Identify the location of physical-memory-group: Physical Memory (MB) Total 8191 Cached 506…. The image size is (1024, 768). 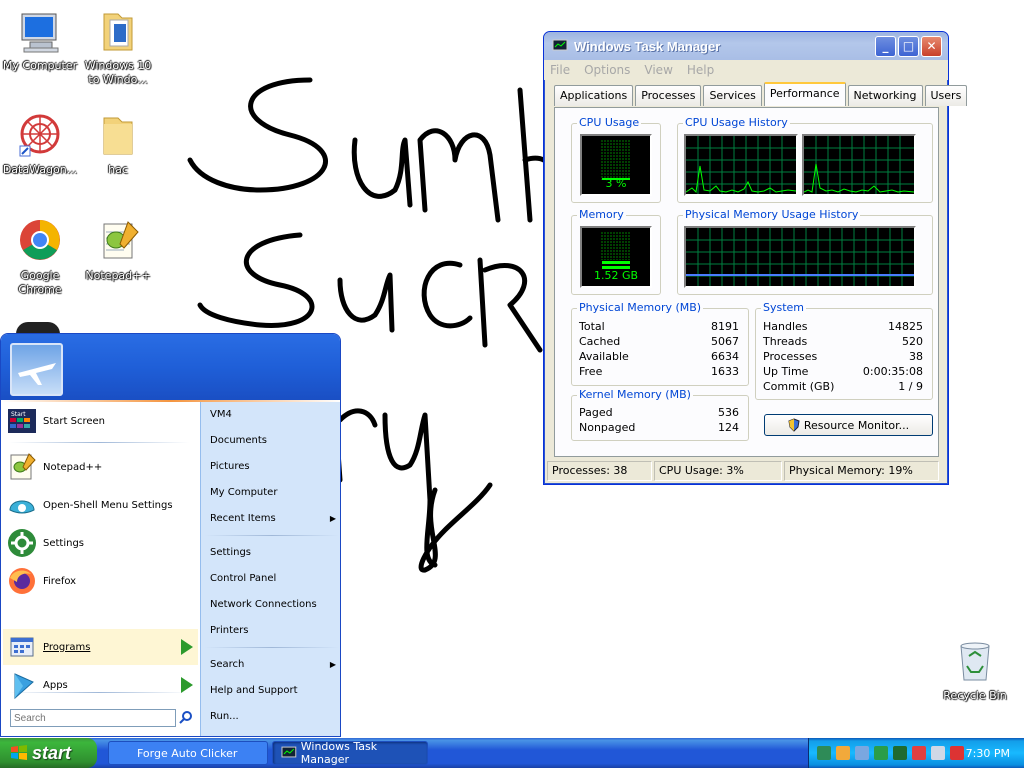
(660, 343).